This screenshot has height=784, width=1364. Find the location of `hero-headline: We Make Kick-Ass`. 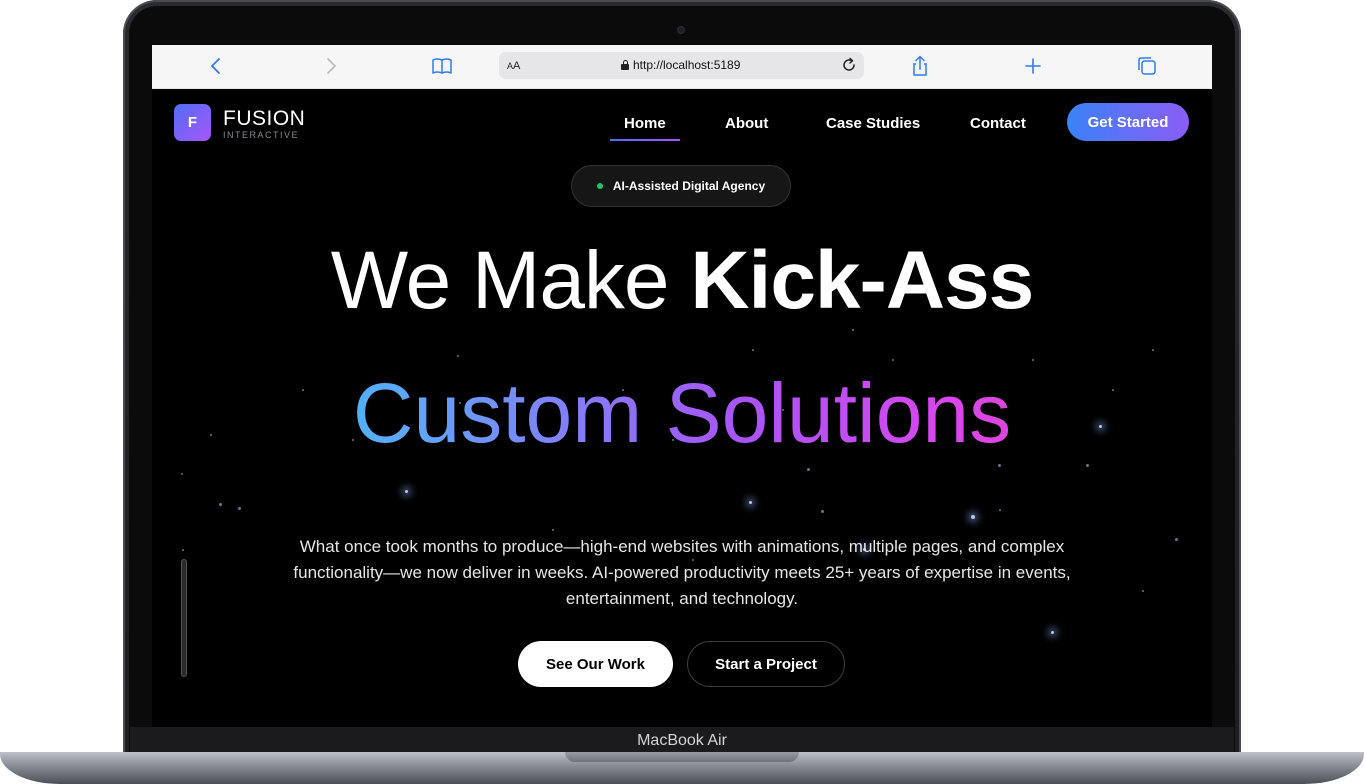

hero-headline: We Make Kick-Ass is located at coordinates (682, 281).